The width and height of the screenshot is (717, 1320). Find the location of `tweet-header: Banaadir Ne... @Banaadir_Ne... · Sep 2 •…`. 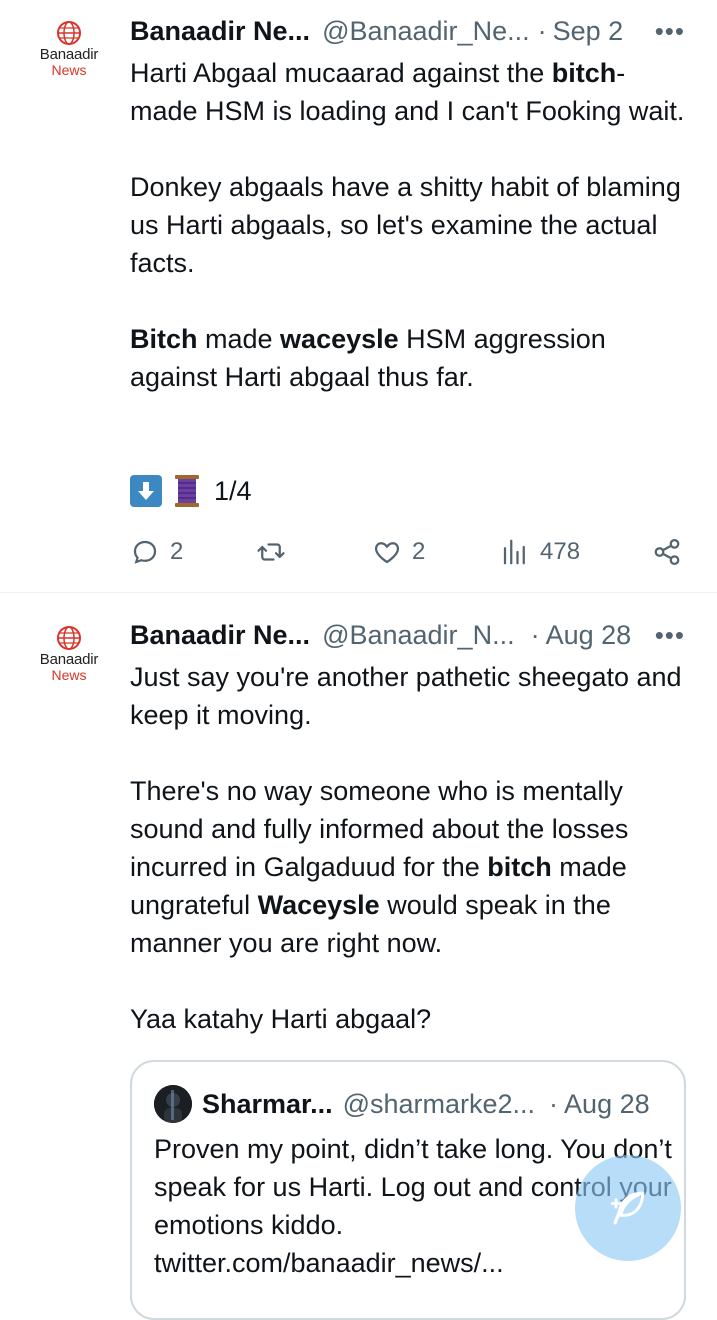

tweet-header: Banaadir Ne... @Banaadir_Ne... · Sep 2 •… is located at coordinates (408, 31).